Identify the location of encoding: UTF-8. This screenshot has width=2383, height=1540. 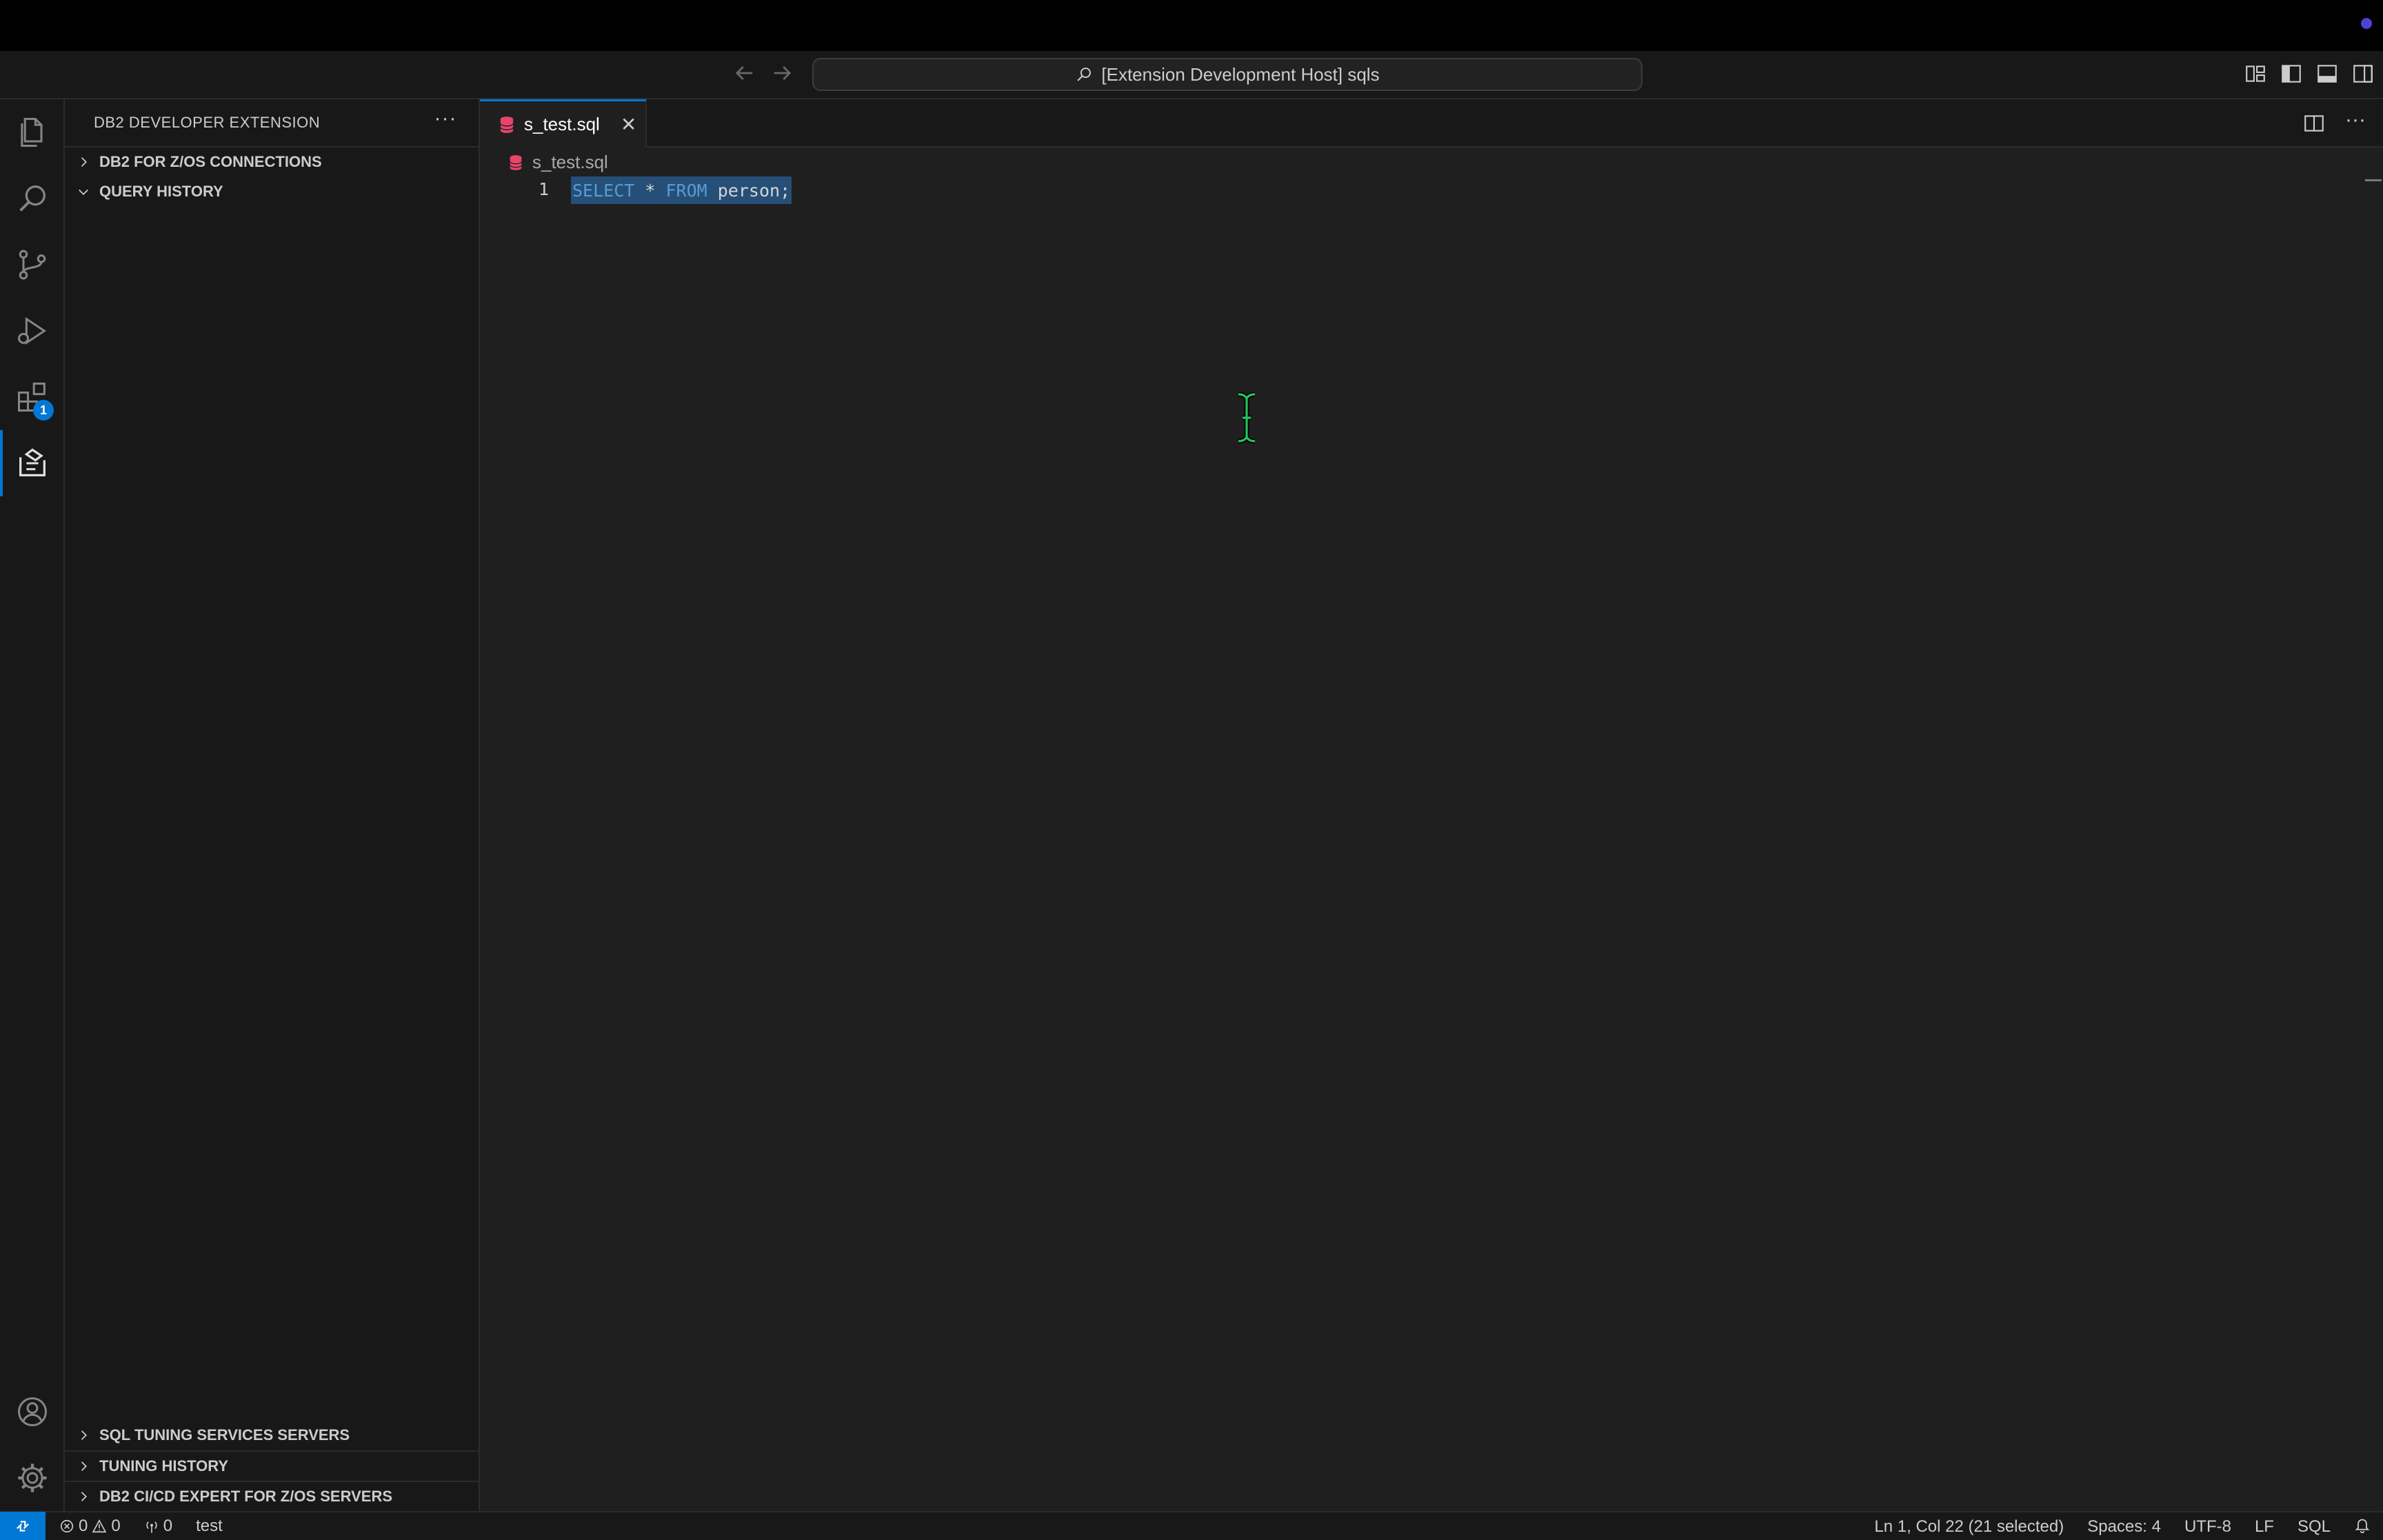
(2207, 1527).